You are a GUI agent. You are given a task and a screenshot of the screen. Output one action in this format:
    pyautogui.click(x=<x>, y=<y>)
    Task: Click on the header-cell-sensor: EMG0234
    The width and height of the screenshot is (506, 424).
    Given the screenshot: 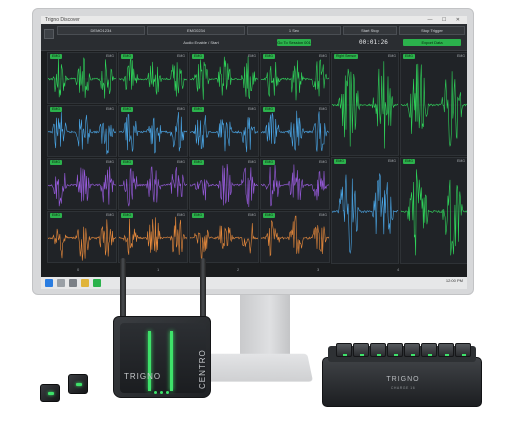 What is the action you would take?
    pyautogui.click(x=196, y=30)
    